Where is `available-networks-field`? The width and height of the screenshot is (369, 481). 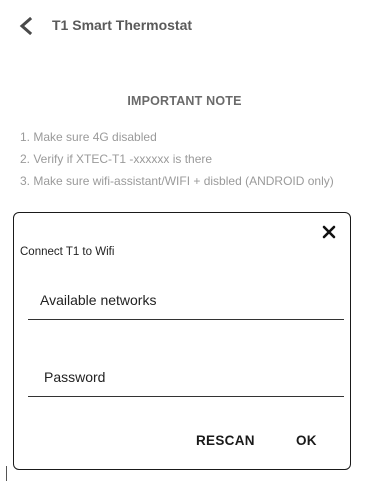
available-networks-field is located at coordinates (186, 300).